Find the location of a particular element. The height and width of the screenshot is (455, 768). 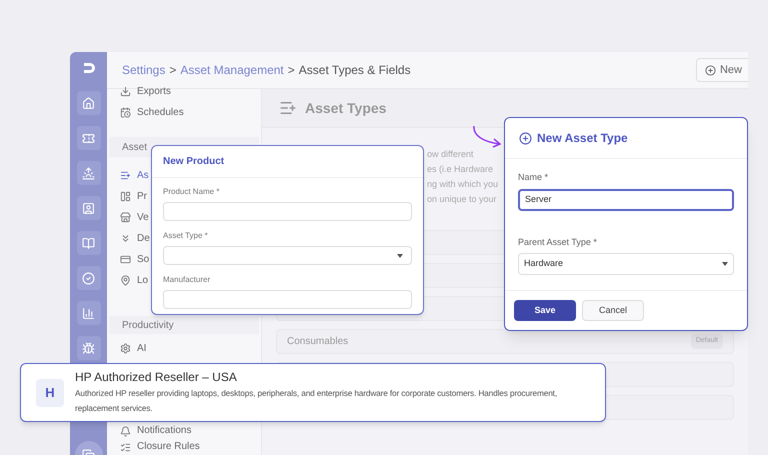

field-label: Manufacturer is located at coordinates (186, 280).